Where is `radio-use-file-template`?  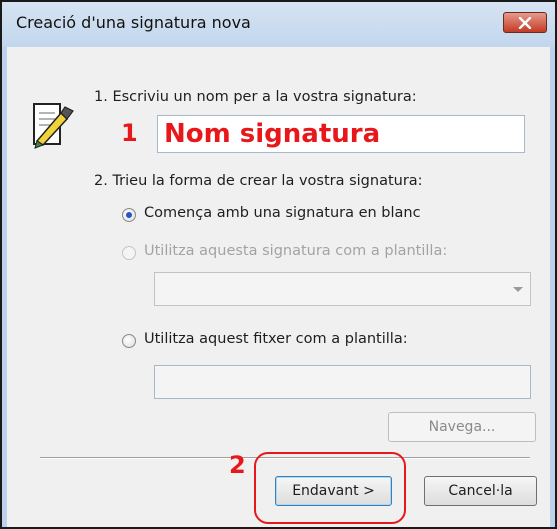
radio-use-file-template is located at coordinates (129, 341).